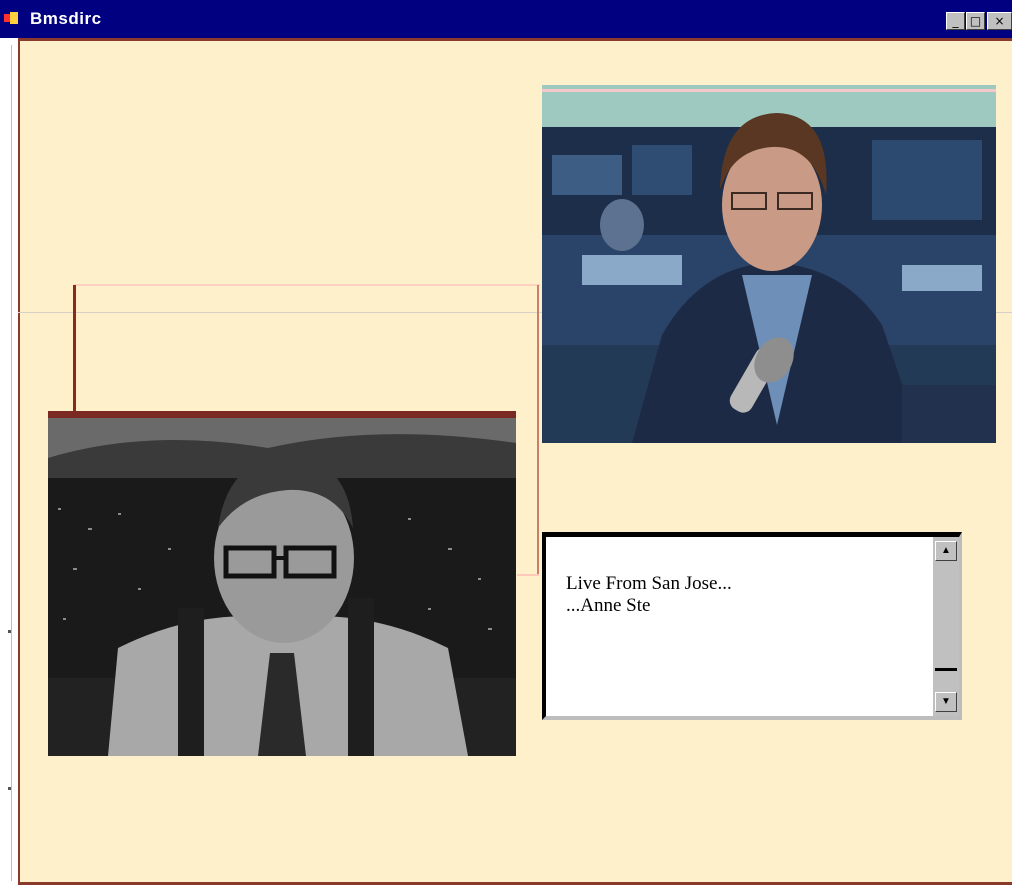 This screenshot has width=1012, height=890. I want to click on scroll-down-button: ▼, so click(946, 702).